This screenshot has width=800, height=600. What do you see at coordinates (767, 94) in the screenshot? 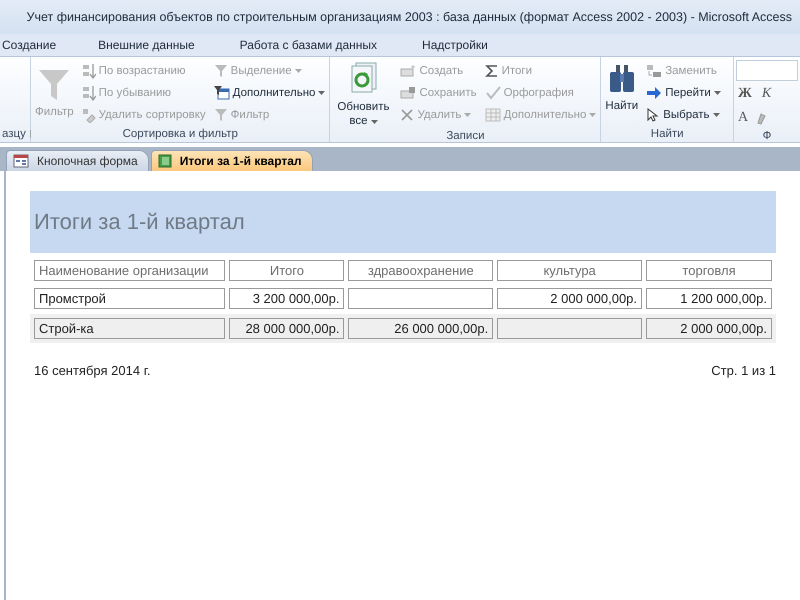
I see `italic-button: К` at bounding box center [767, 94].